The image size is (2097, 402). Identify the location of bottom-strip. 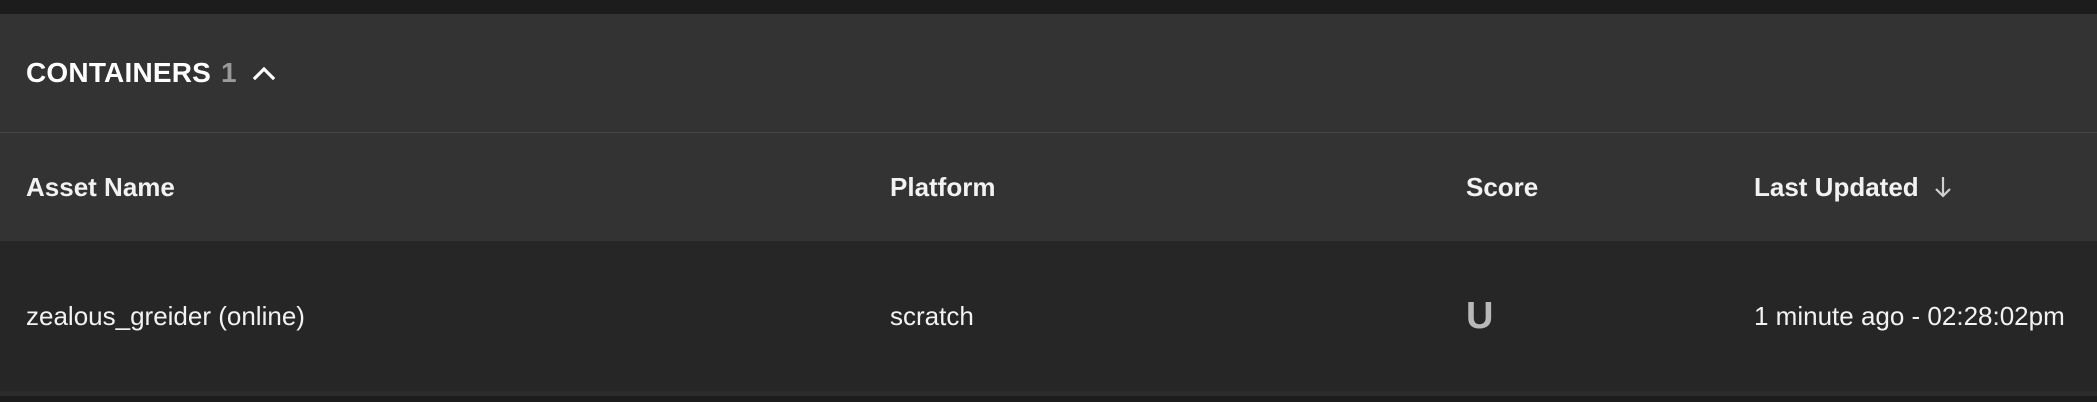
(1048, 399).